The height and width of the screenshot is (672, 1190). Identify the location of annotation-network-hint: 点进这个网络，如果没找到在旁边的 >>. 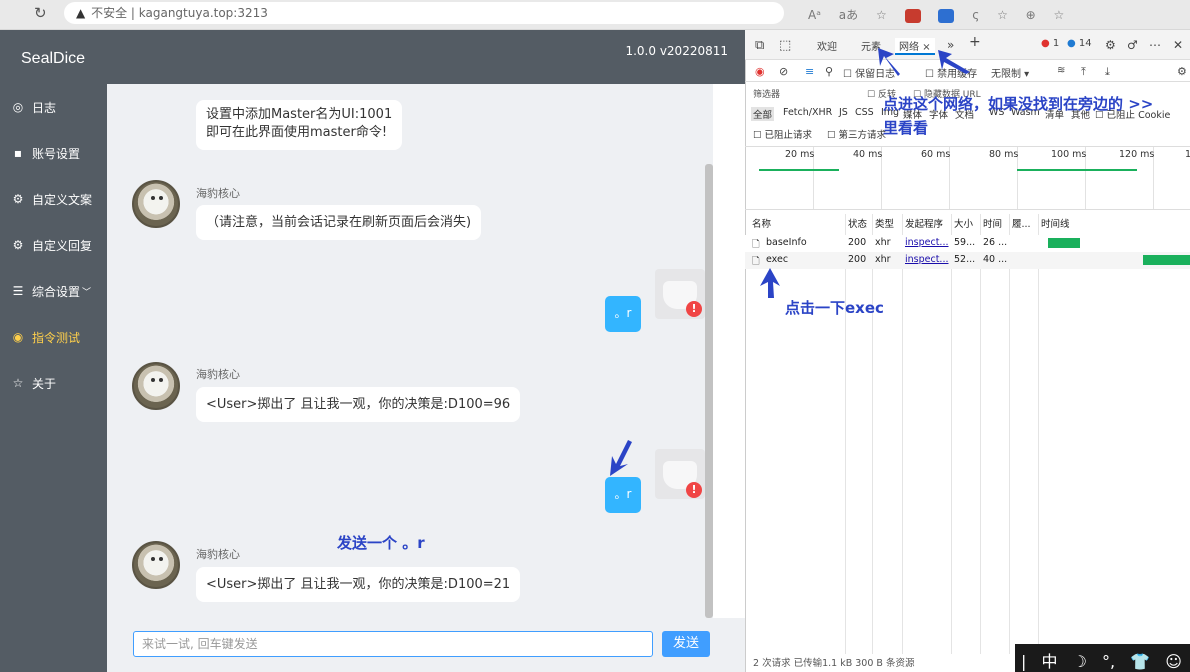
(1018, 104).